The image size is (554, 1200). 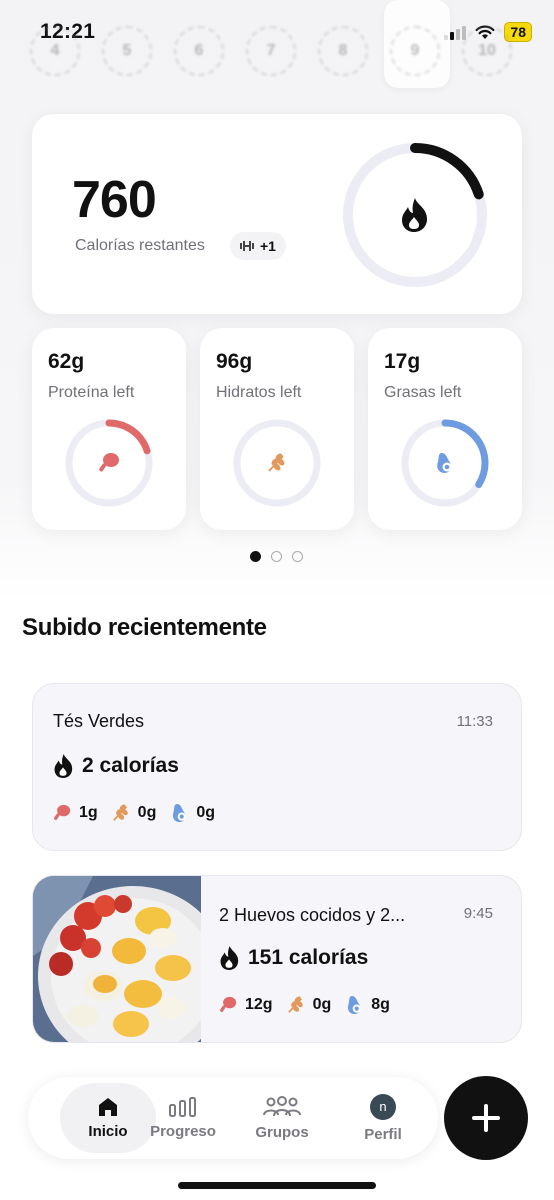 I want to click on day-item: 9, so click(x=415, y=51).